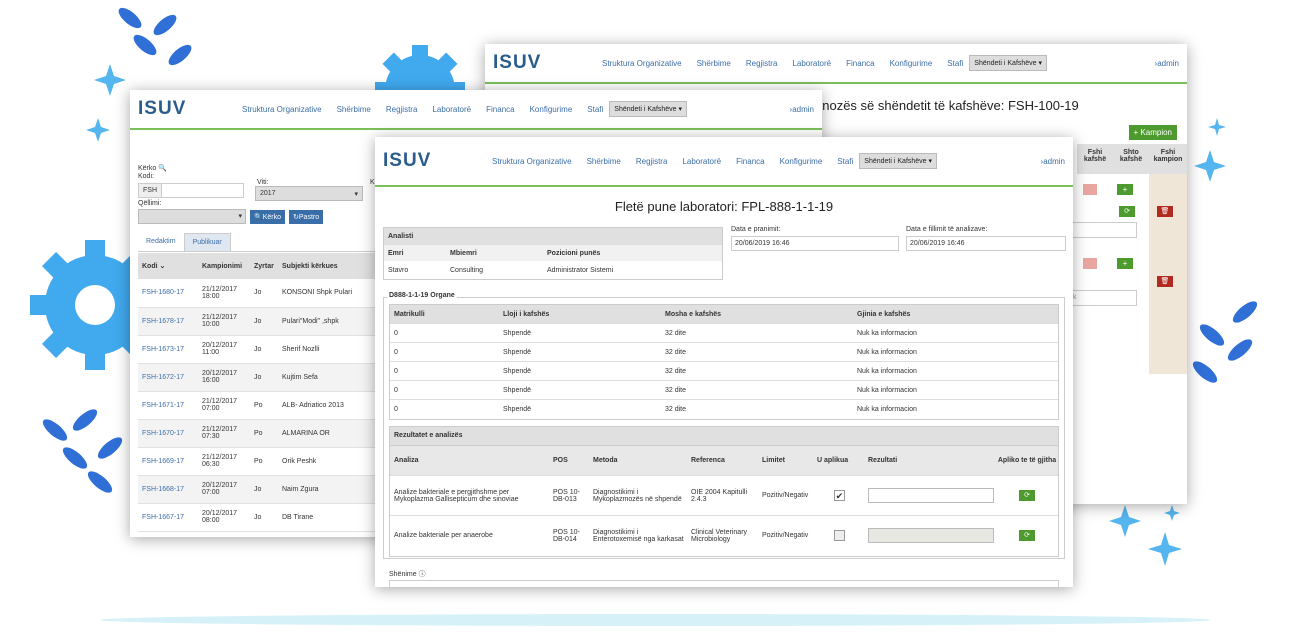  What do you see at coordinates (161, 242) in the screenshot?
I see `tab-redaktim: Redaktim` at bounding box center [161, 242].